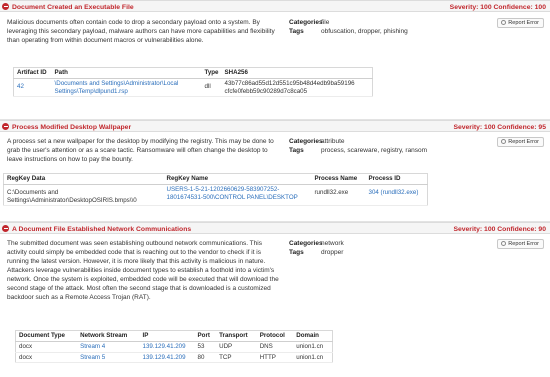  What do you see at coordinates (108, 336) in the screenshot?
I see `column-header: Network Stream` at bounding box center [108, 336].